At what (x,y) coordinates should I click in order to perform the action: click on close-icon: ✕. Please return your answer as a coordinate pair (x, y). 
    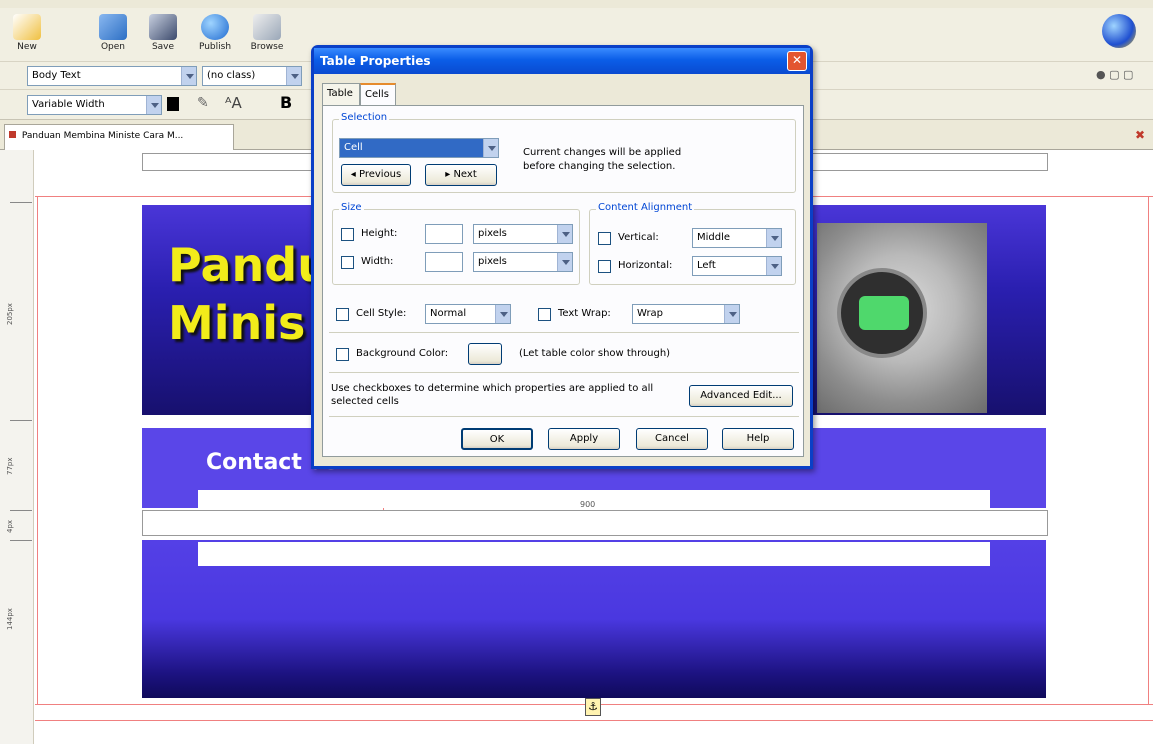
    Looking at the image, I should click on (797, 61).